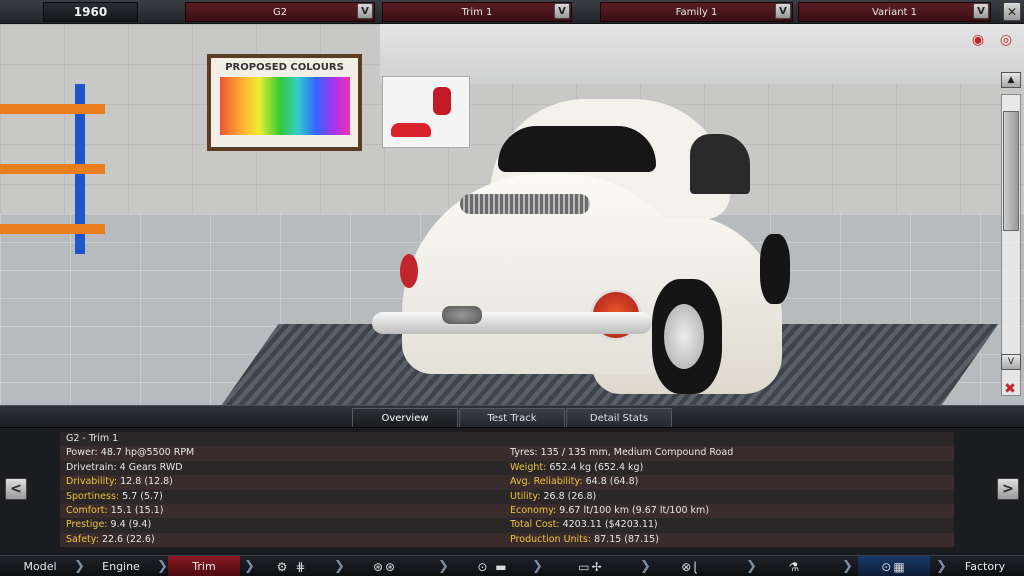 This screenshot has width=1024, height=576. Describe the element at coordinates (1006, 40) in the screenshot. I see `camera-icon: ◎` at that location.